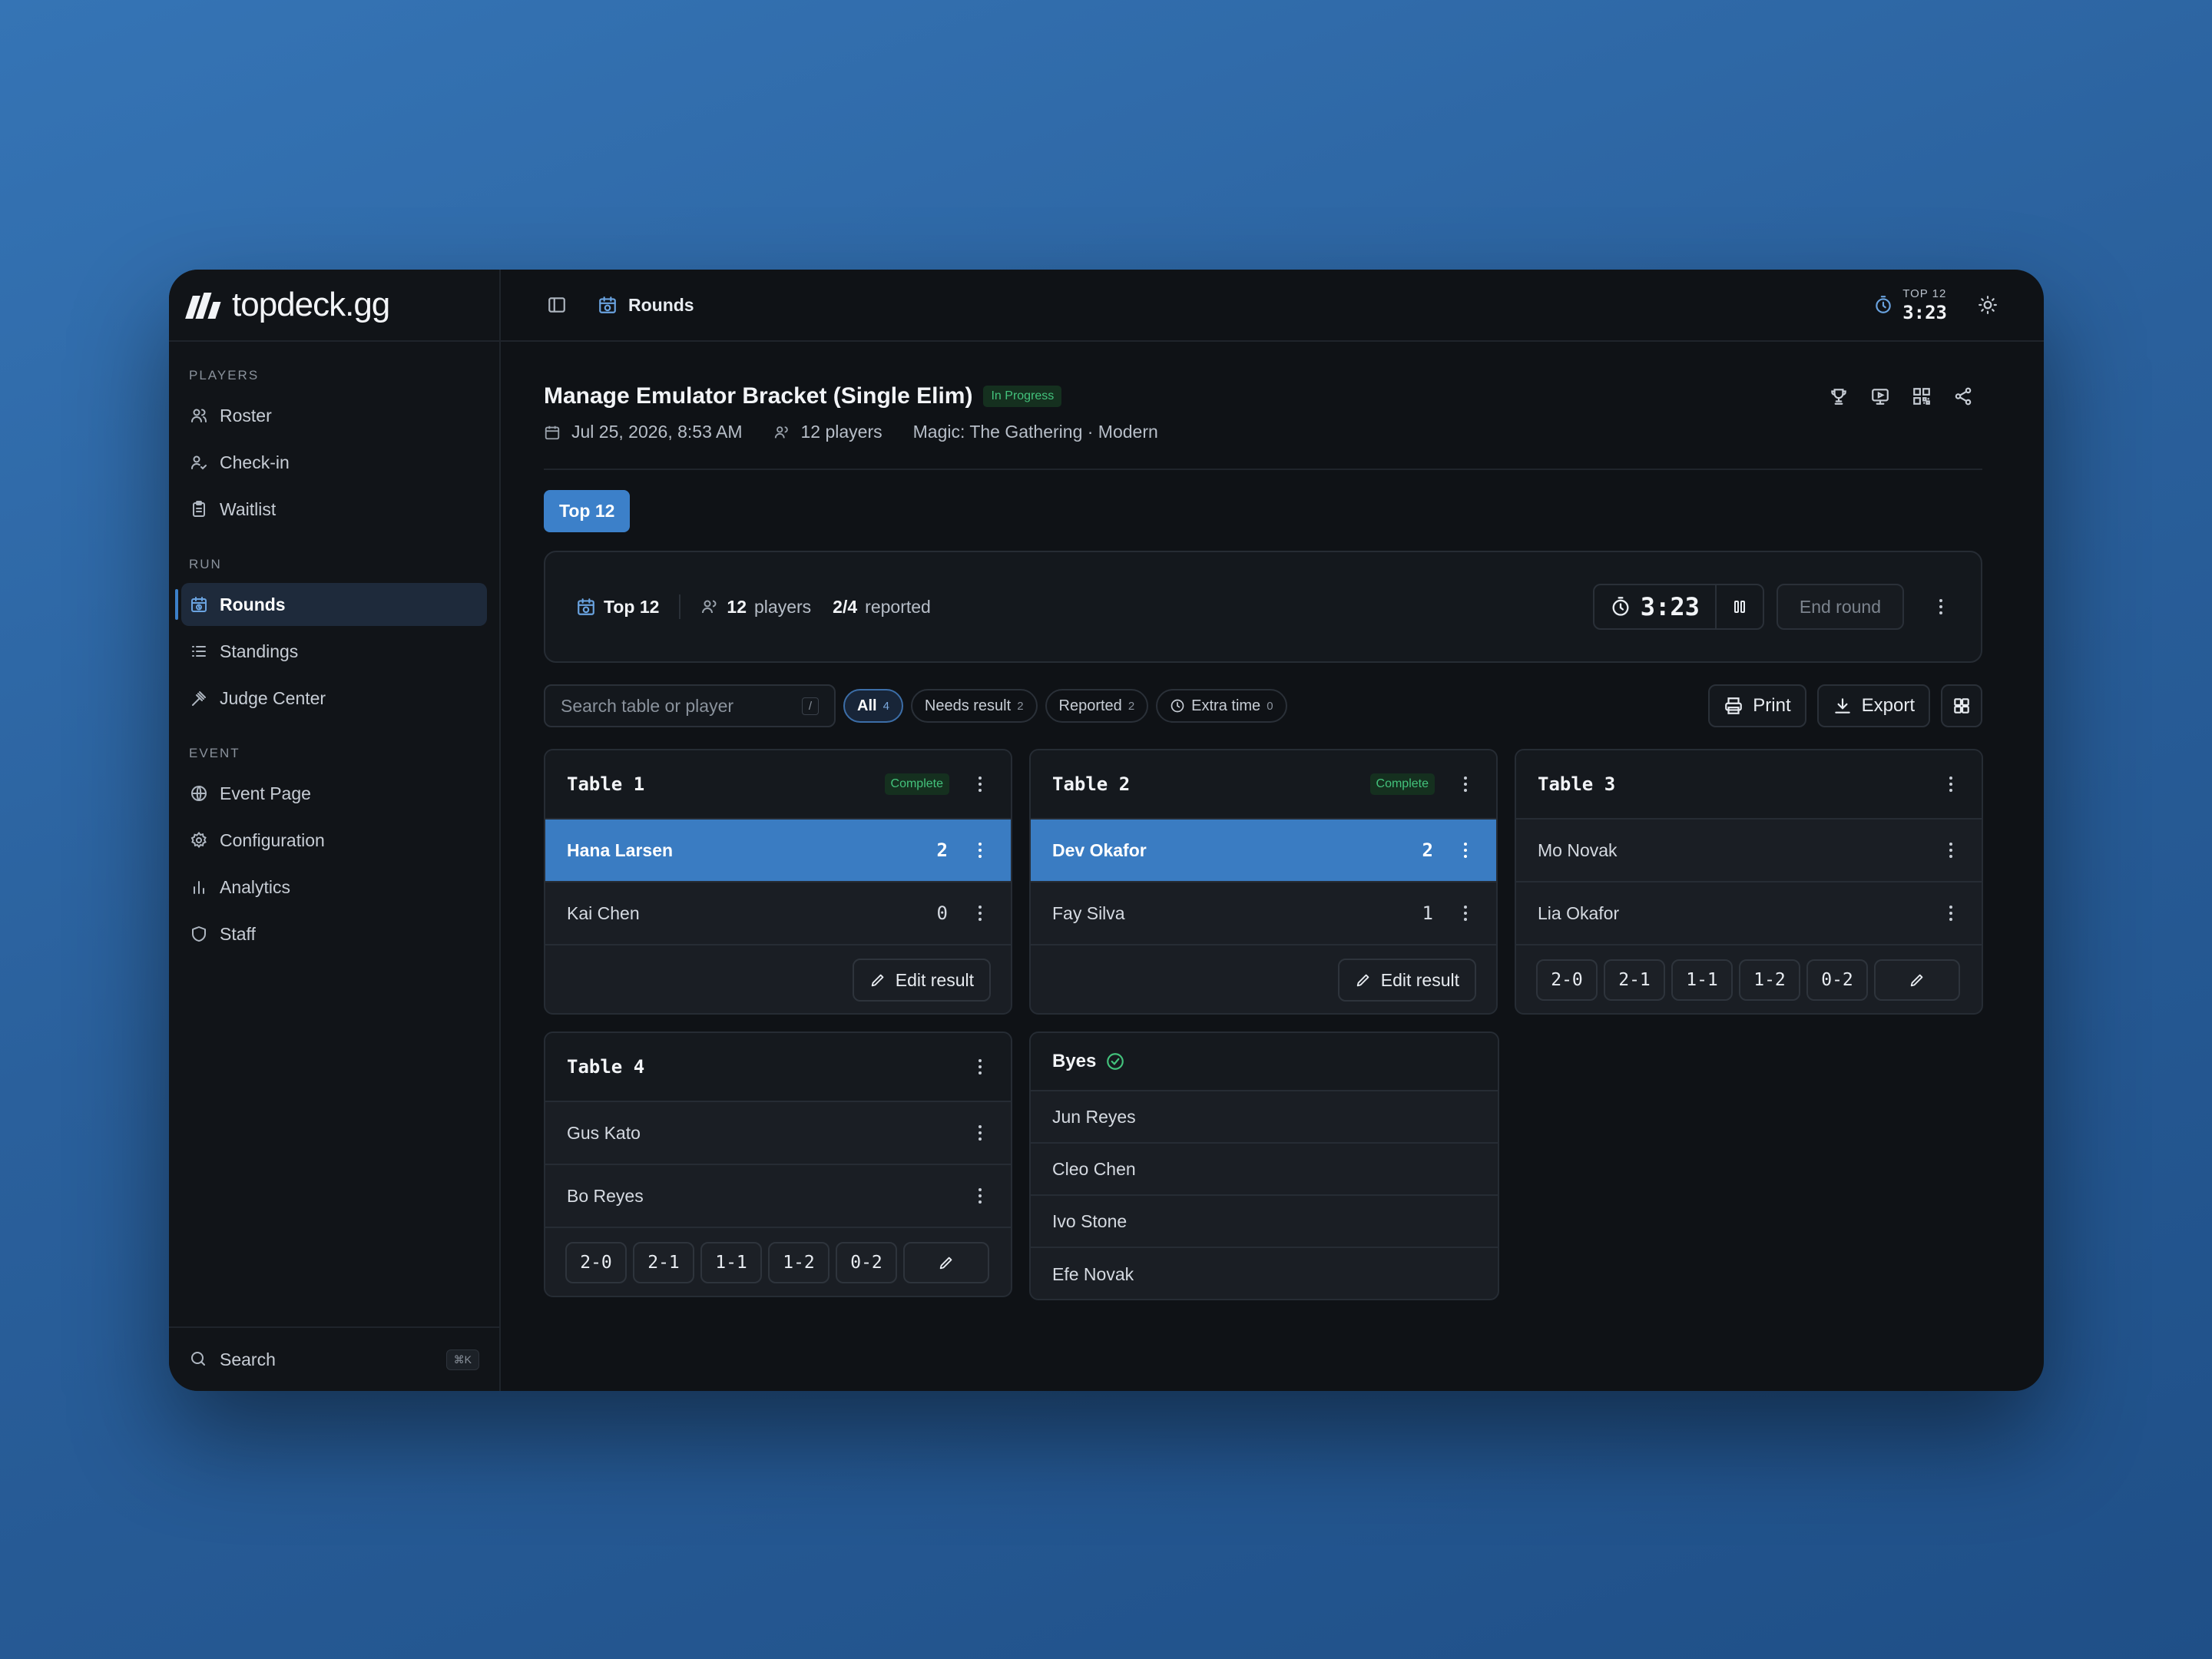 The image size is (2212, 1659). What do you see at coordinates (1880, 396) in the screenshot?
I see `present-screen-icon` at bounding box center [1880, 396].